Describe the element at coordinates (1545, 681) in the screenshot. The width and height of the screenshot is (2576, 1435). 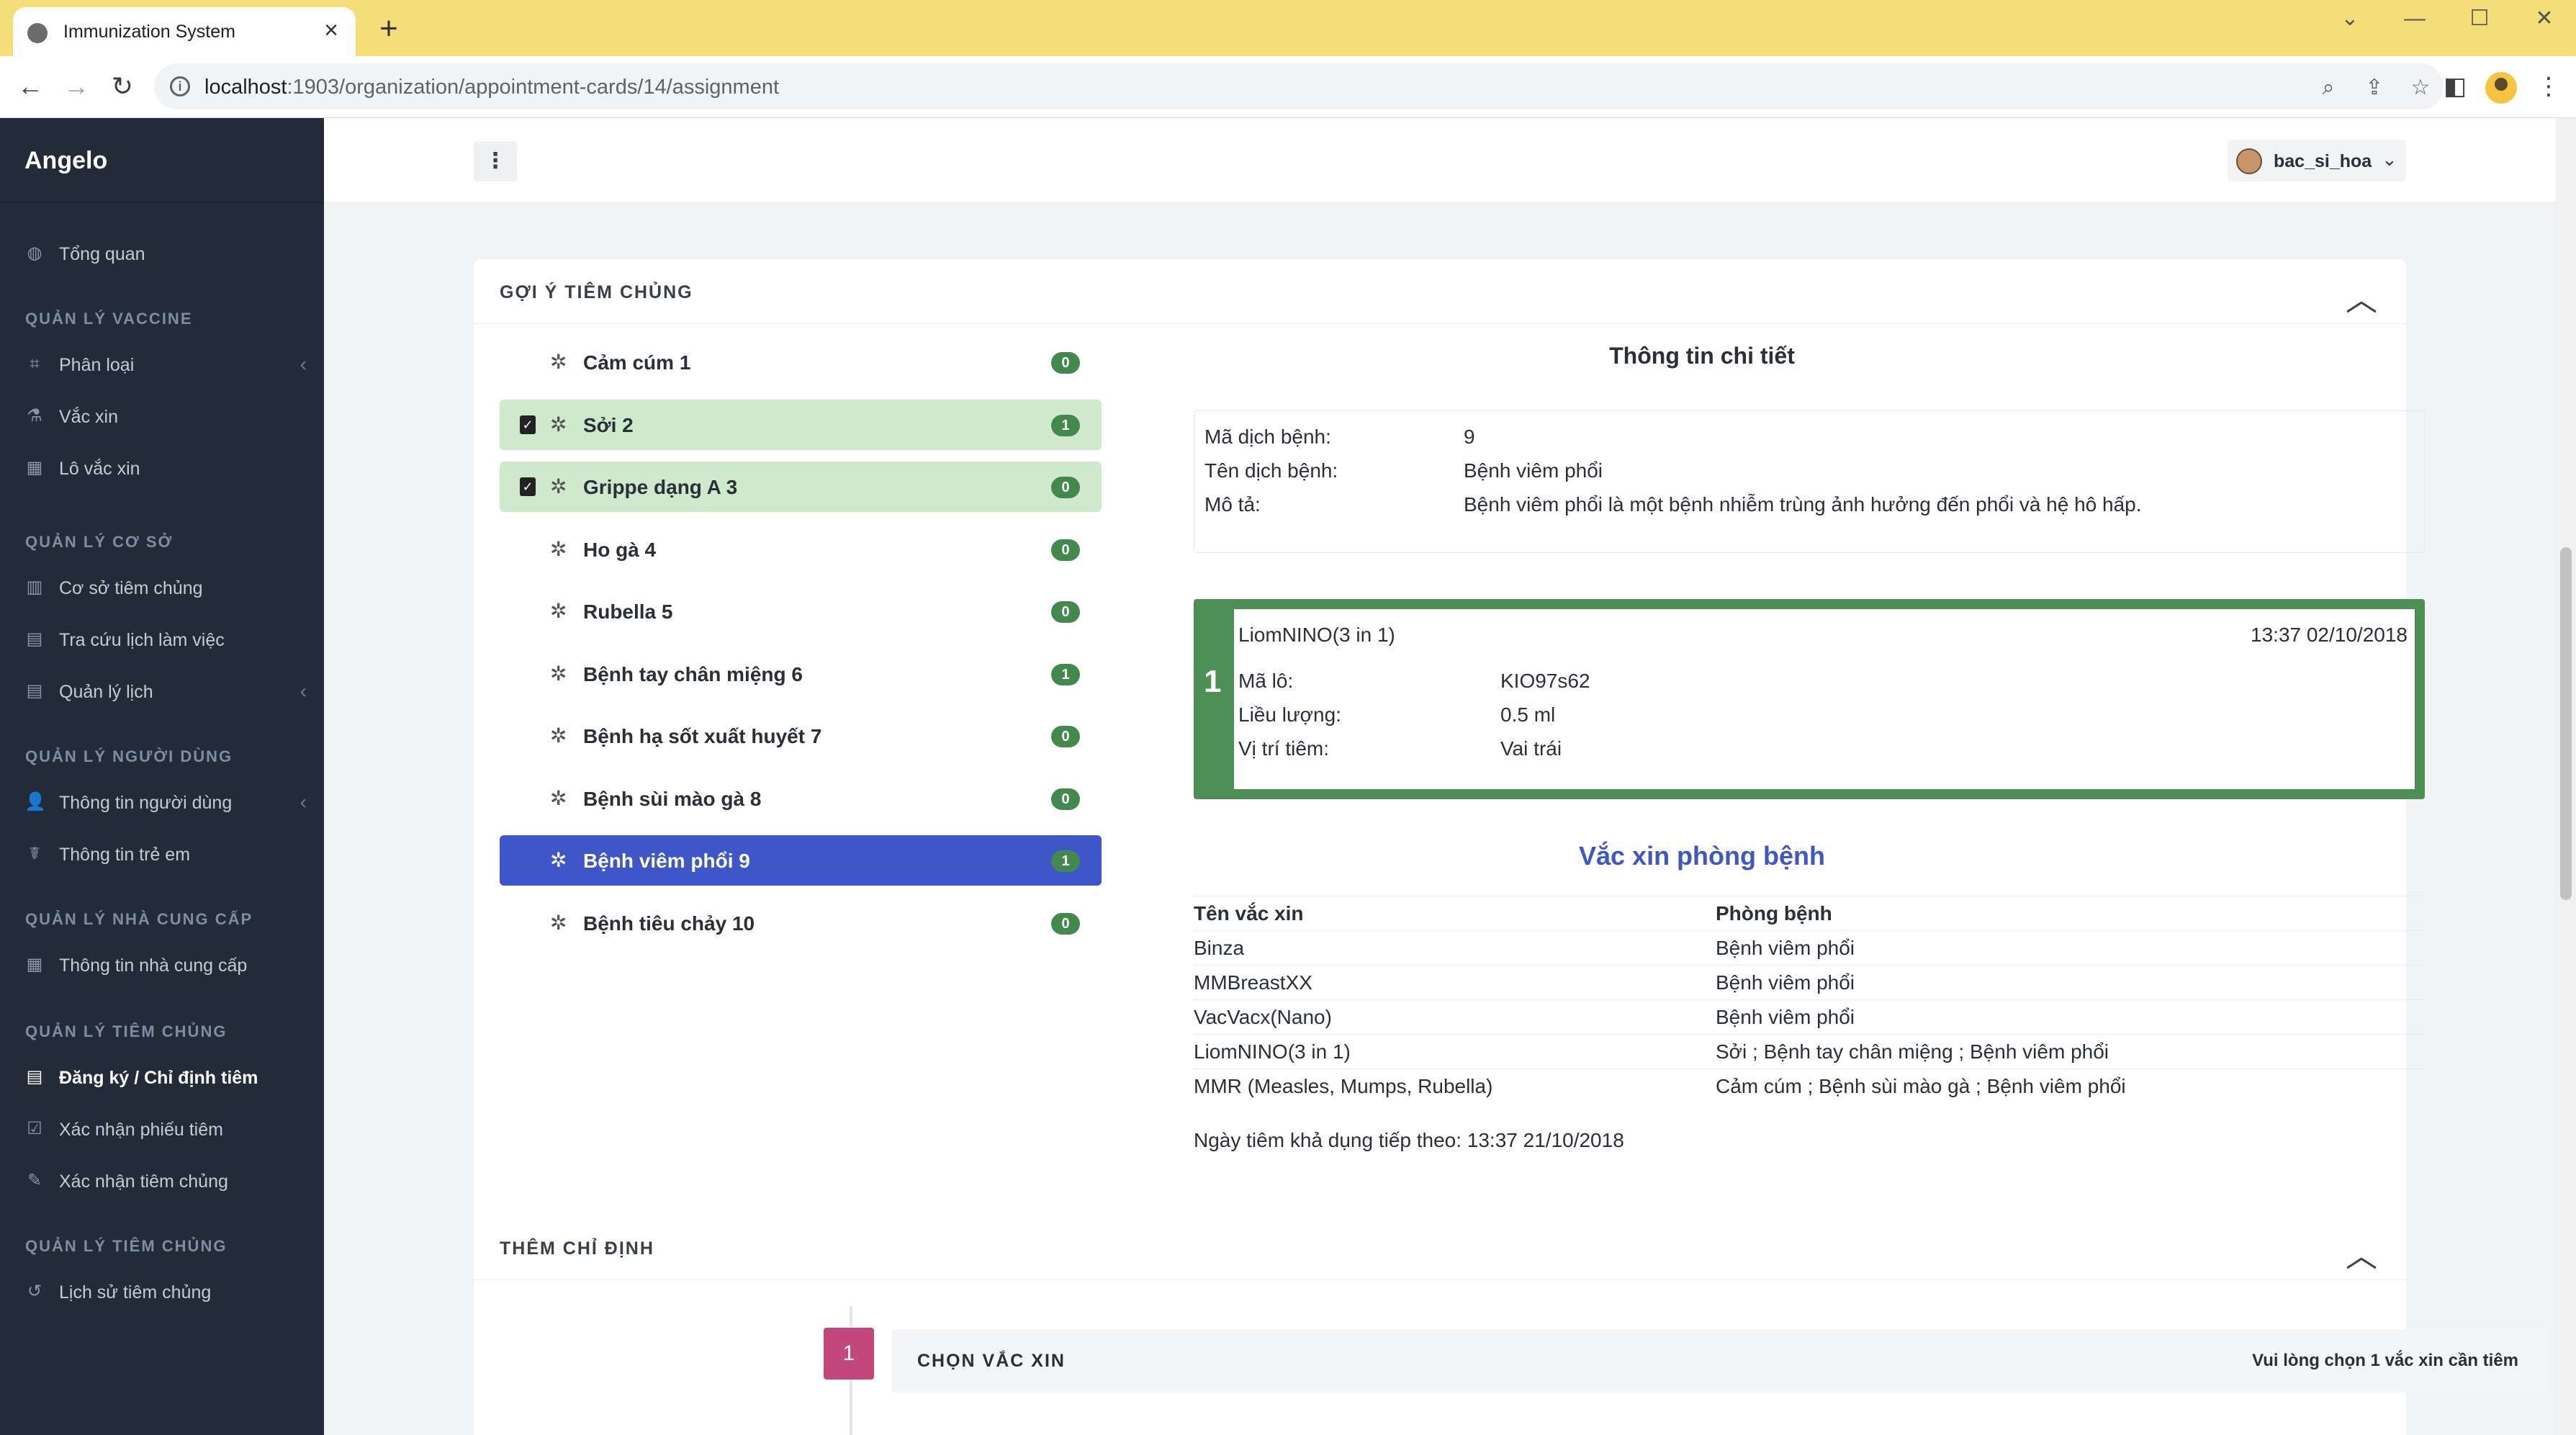
I see `batch-value: KIO97s62` at that location.